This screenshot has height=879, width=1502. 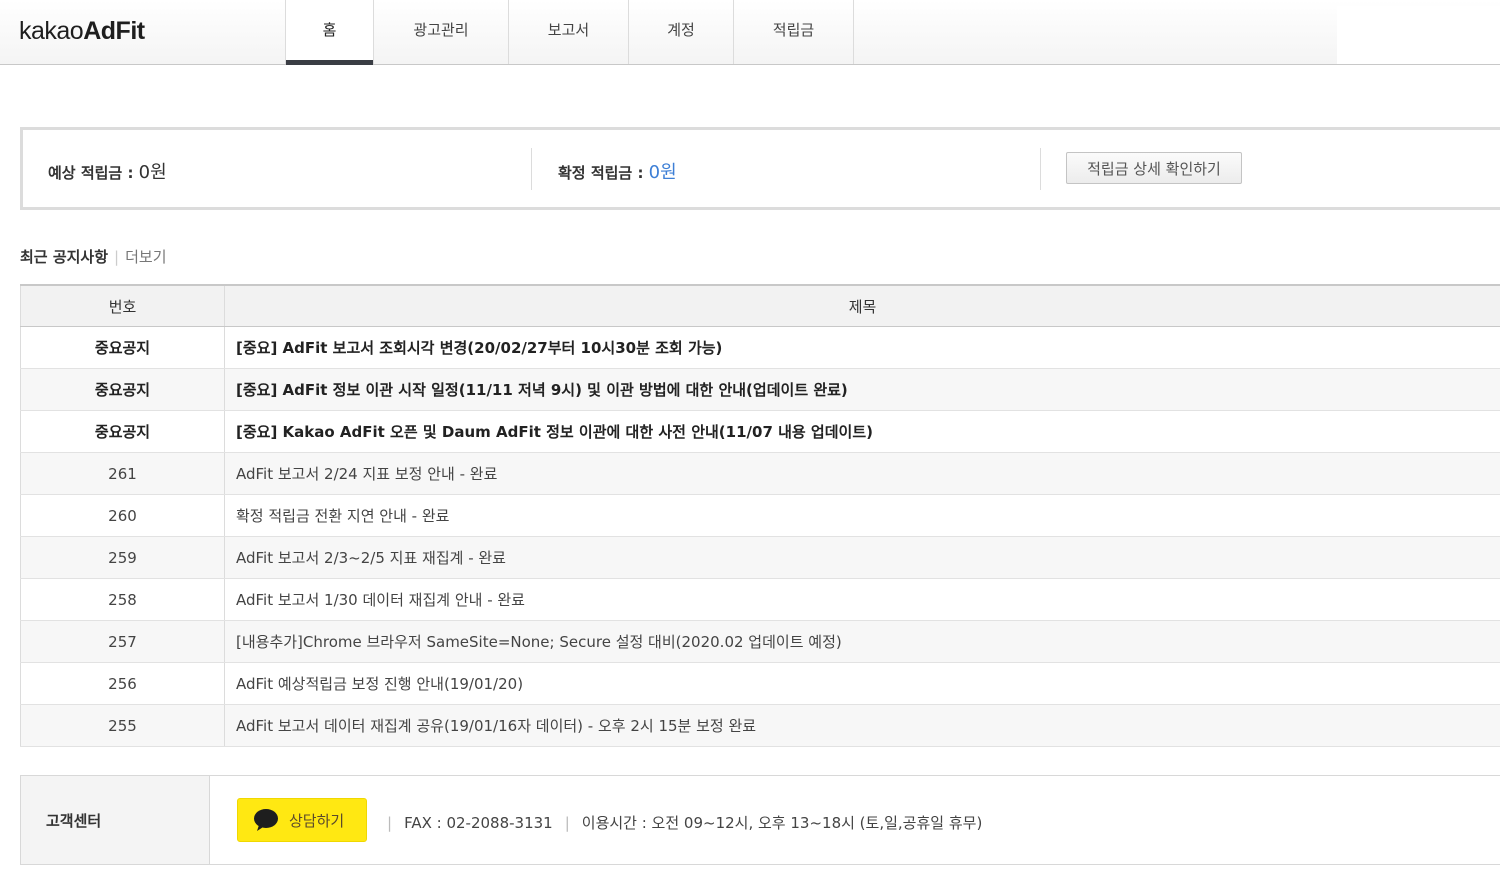 I want to click on table-header-row: 번호 제목, so click(x=760, y=306).